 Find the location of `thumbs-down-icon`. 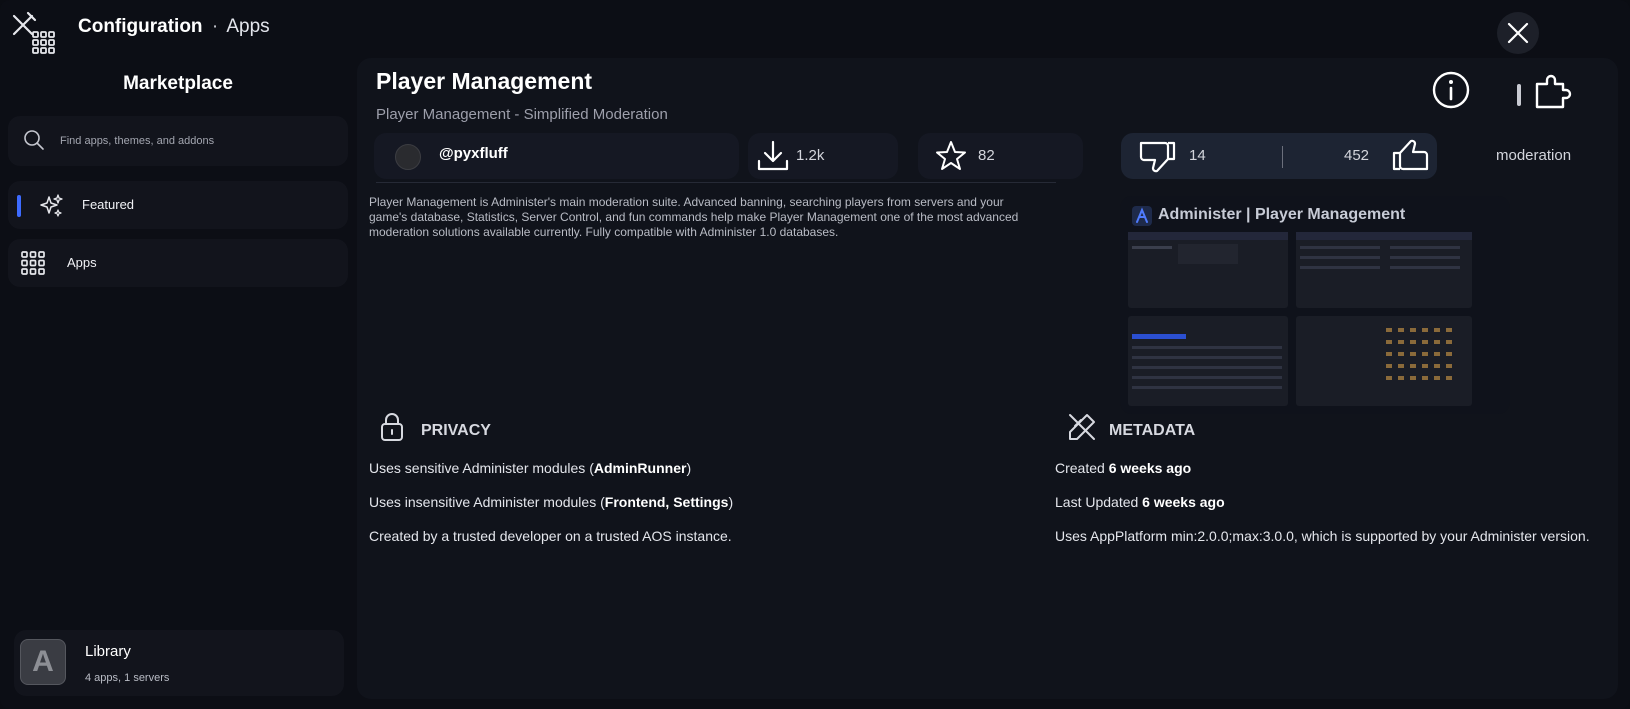

thumbs-down-icon is located at coordinates (1157, 157).